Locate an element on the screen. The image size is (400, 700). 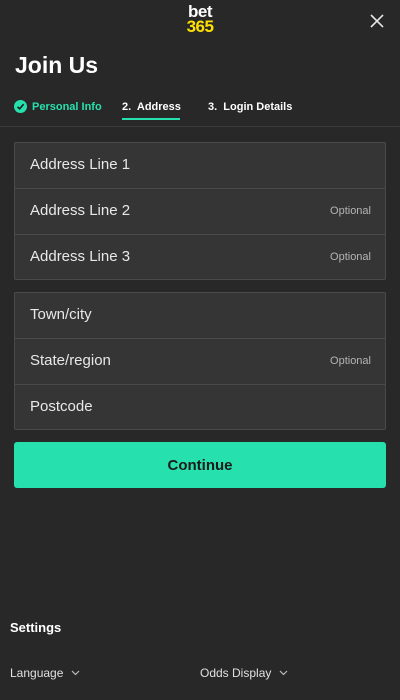
address-line-2-field: Address Line 2 Optional is located at coordinates (200, 212).